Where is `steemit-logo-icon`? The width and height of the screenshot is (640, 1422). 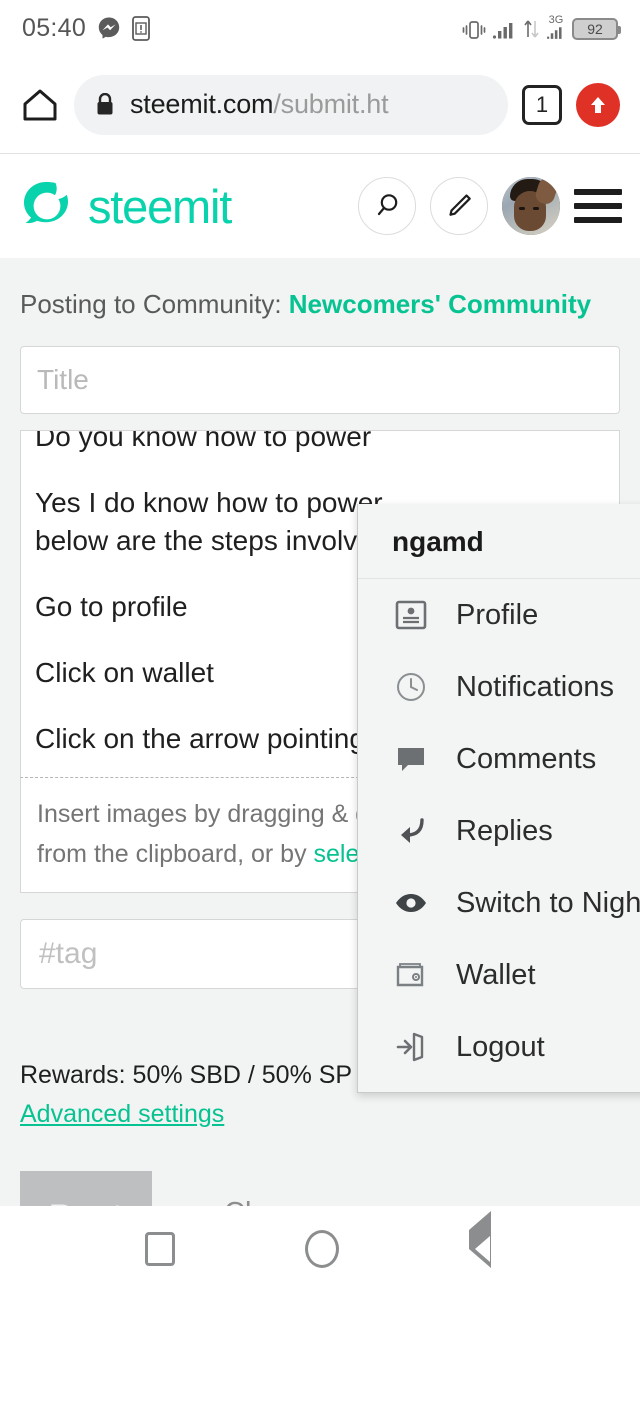
steemit-logo-icon is located at coordinates (46, 203).